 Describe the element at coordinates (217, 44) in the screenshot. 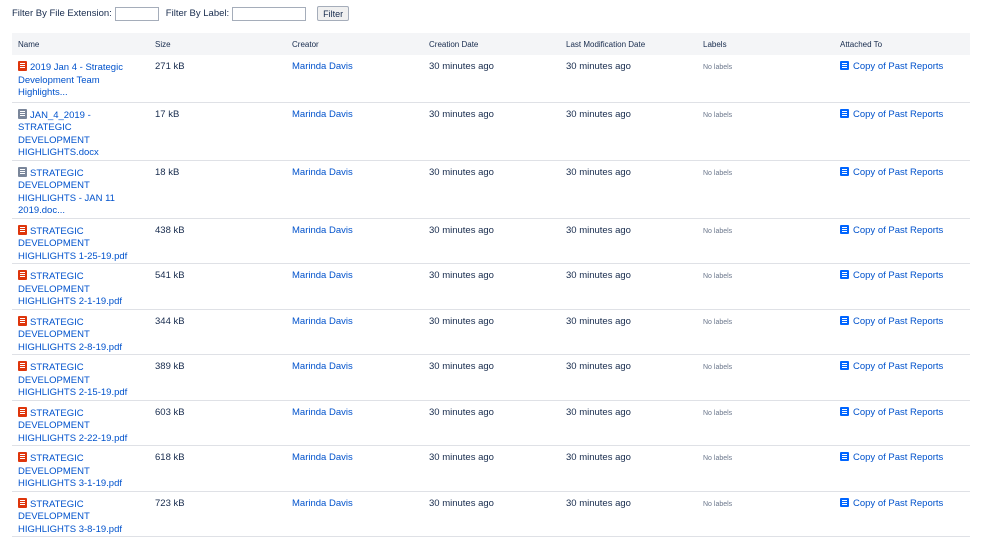

I see `column-header-size: Size` at that location.